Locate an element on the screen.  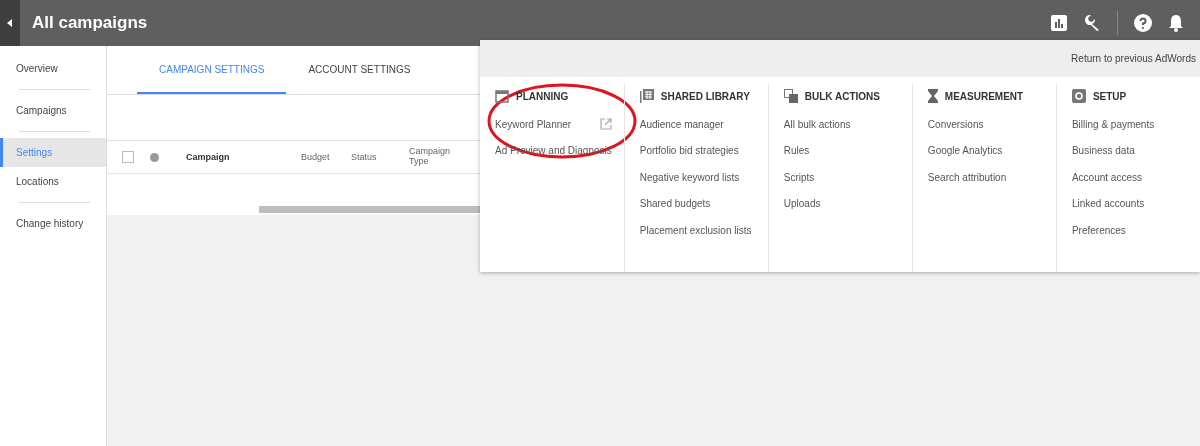
section-title: SETUP is located at coordinates (1109, 96).